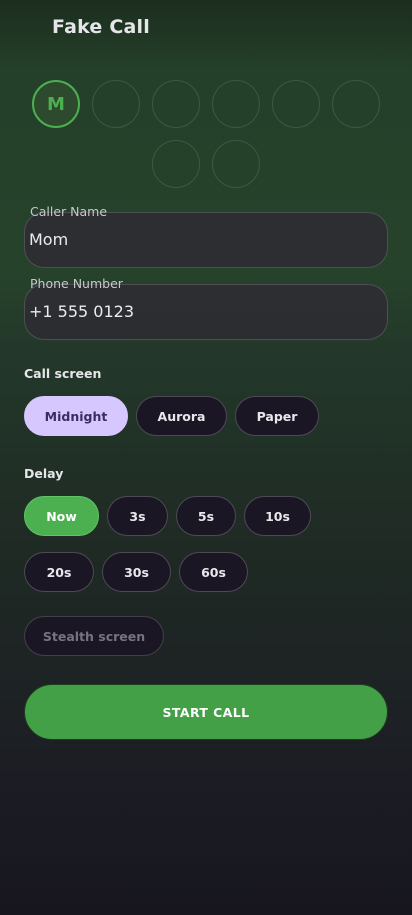 Image resolution: width=412 pixels, height=915 pixels. Describe the element at coordinates (44, 473) in the screenshot. I see `delay-label: Delay` at that location.